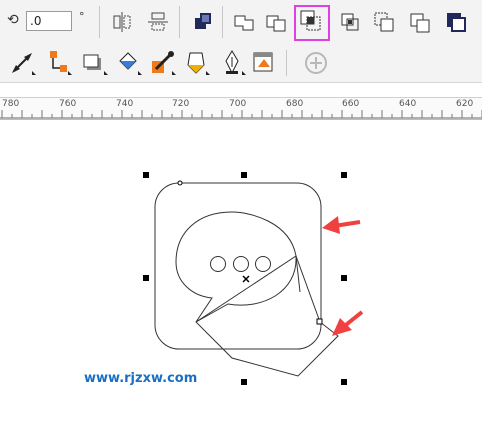 The width and height of the screenshot is (482, 446). I want to click on ruler-label: 760, so click(68, 104).